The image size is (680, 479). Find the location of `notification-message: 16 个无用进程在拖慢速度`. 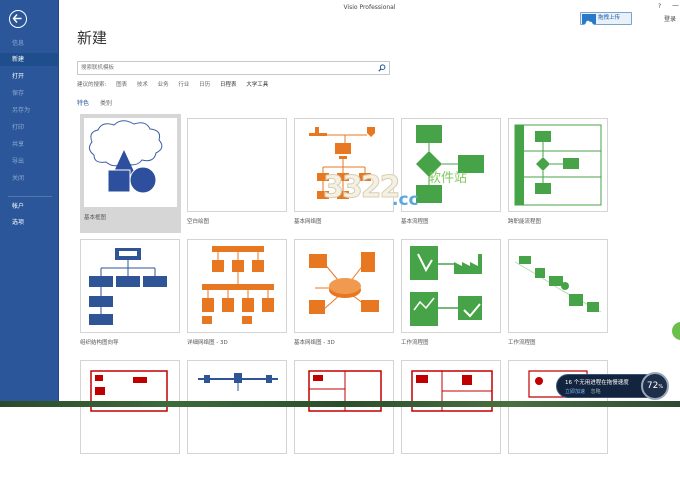

notification-message: 16 个无用进程在拖慢速度 is located at coordinates (597, 383).